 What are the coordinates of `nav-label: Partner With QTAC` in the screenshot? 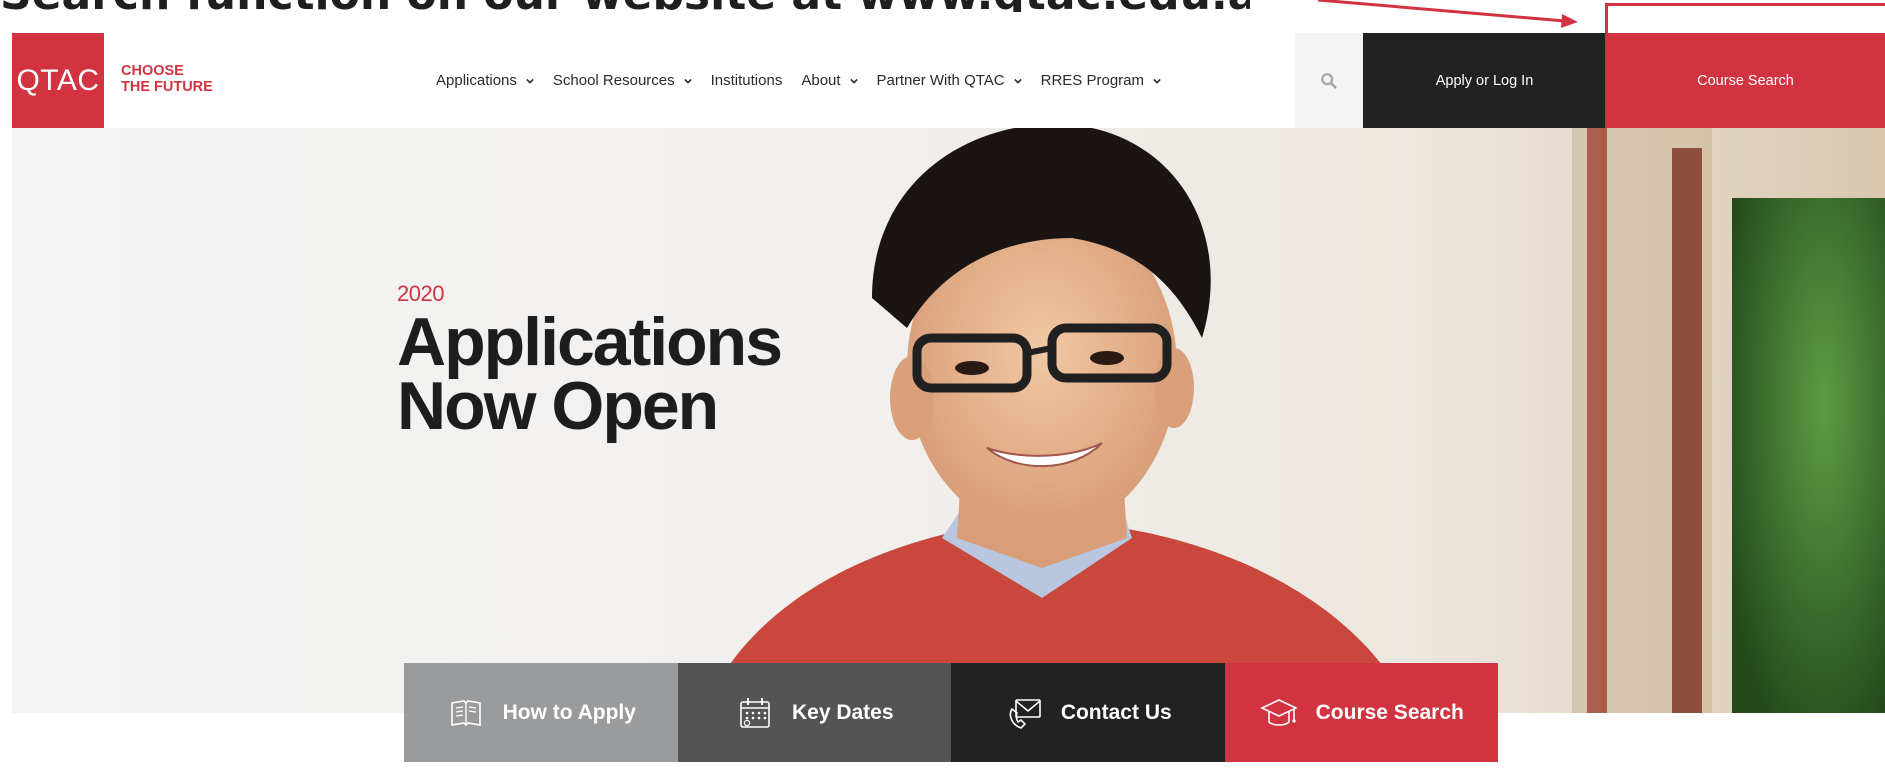 It's located at (940, 80).